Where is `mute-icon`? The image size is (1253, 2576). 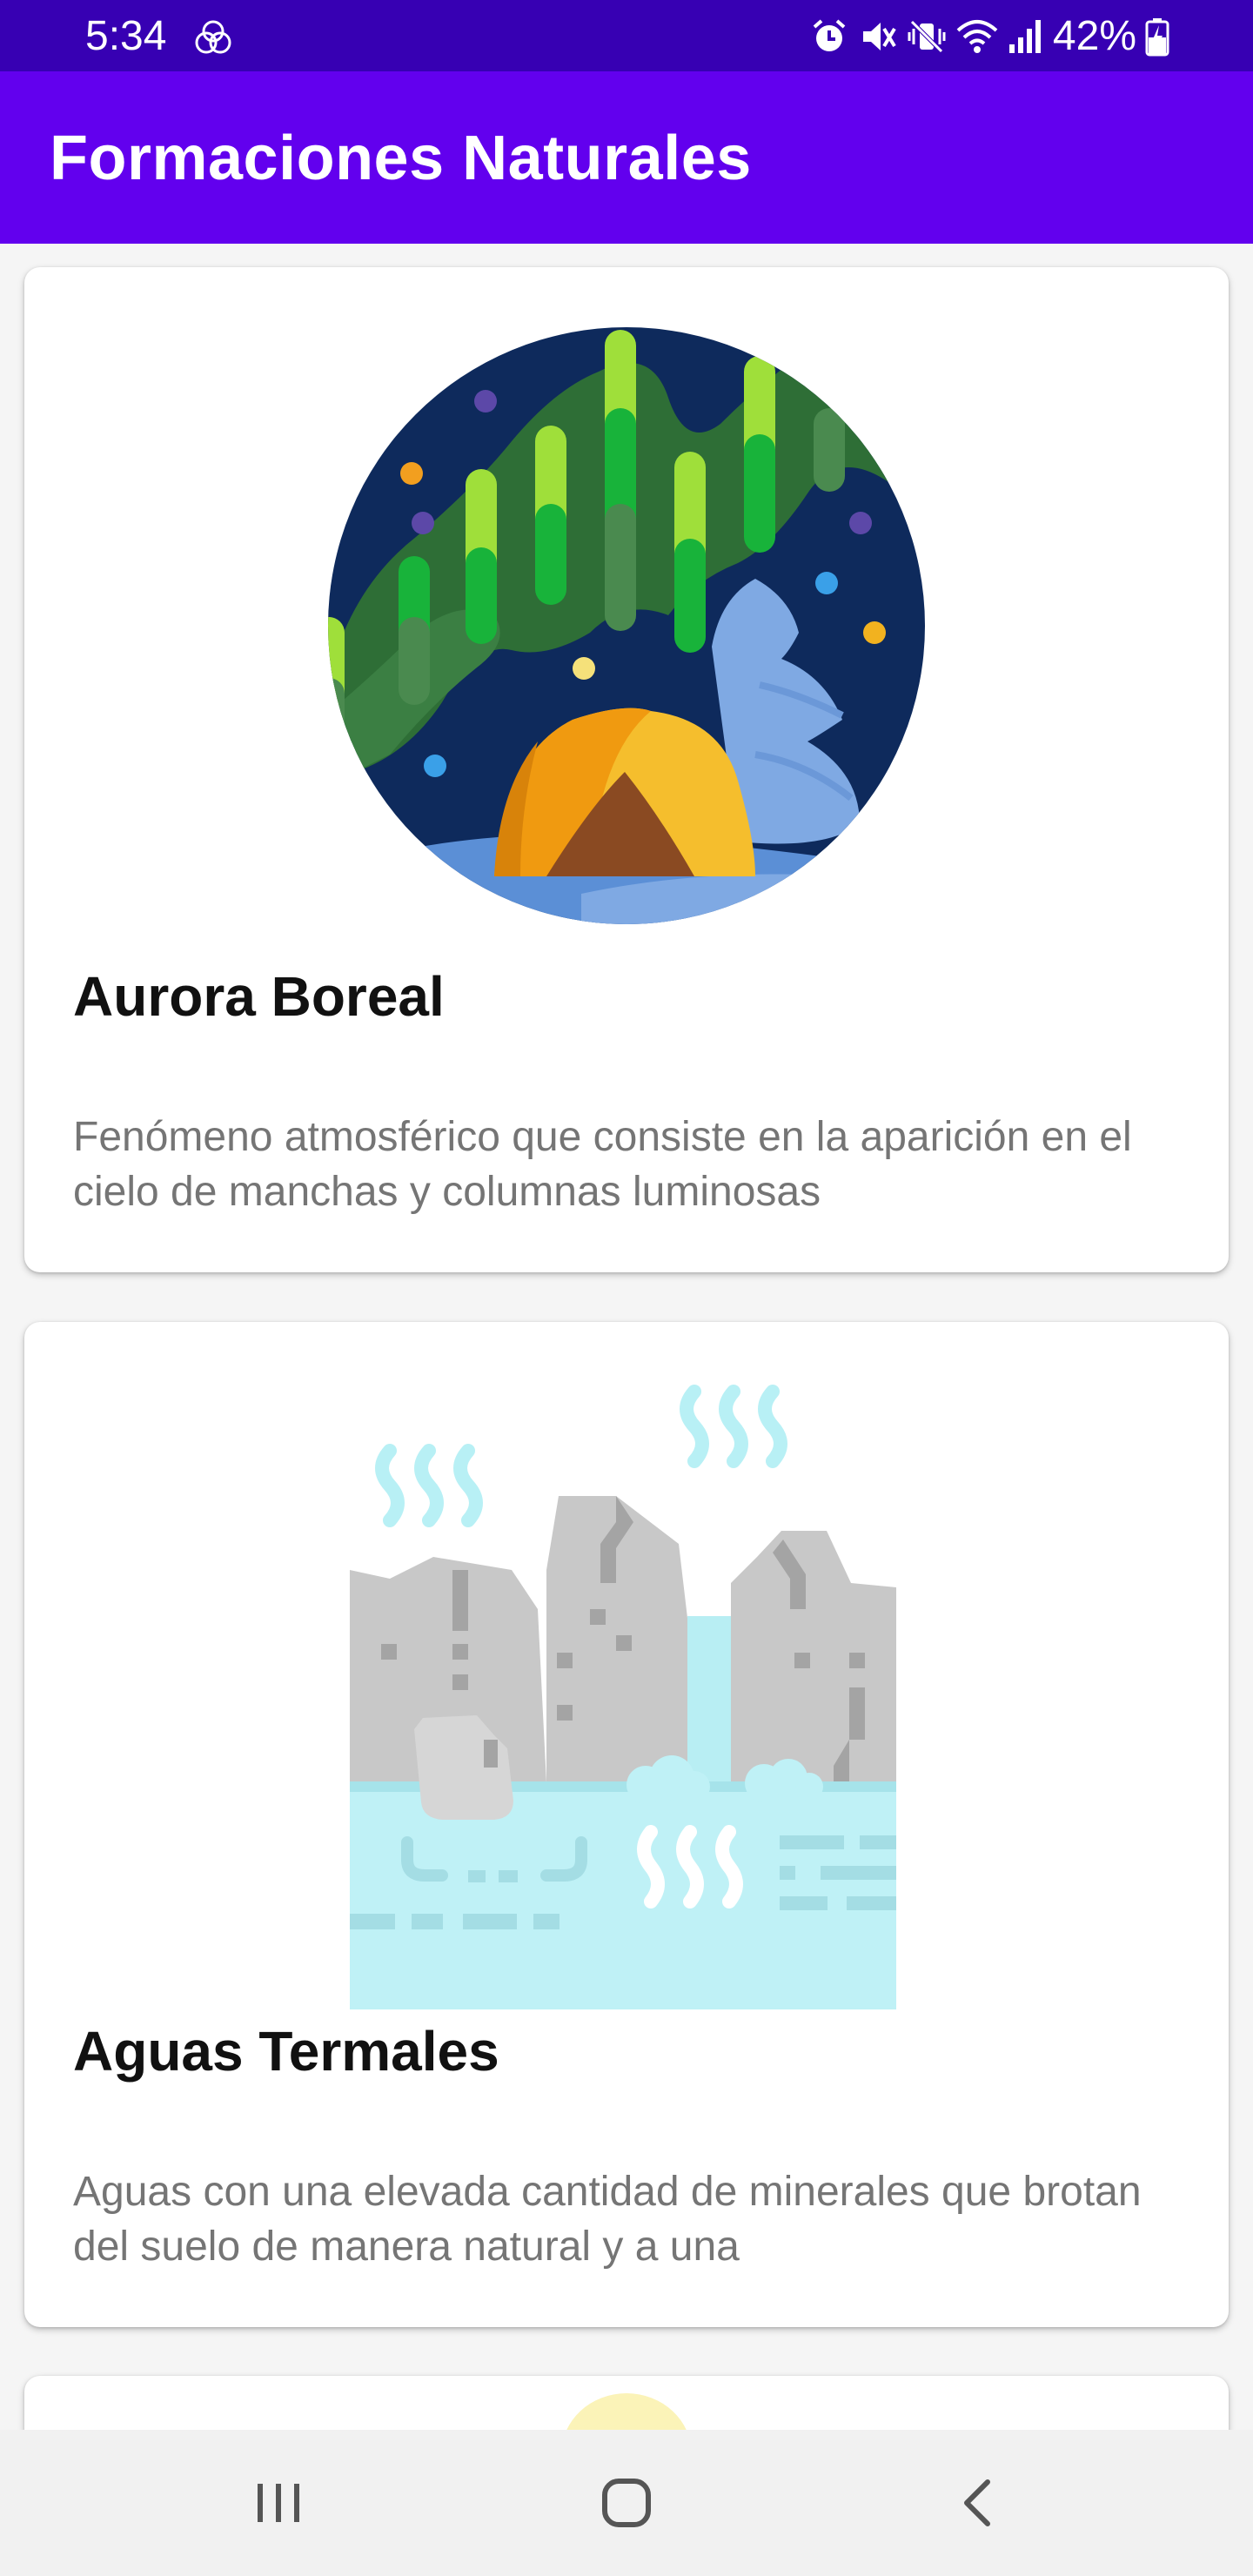
mute-icon is located at coordinates (879, 37).